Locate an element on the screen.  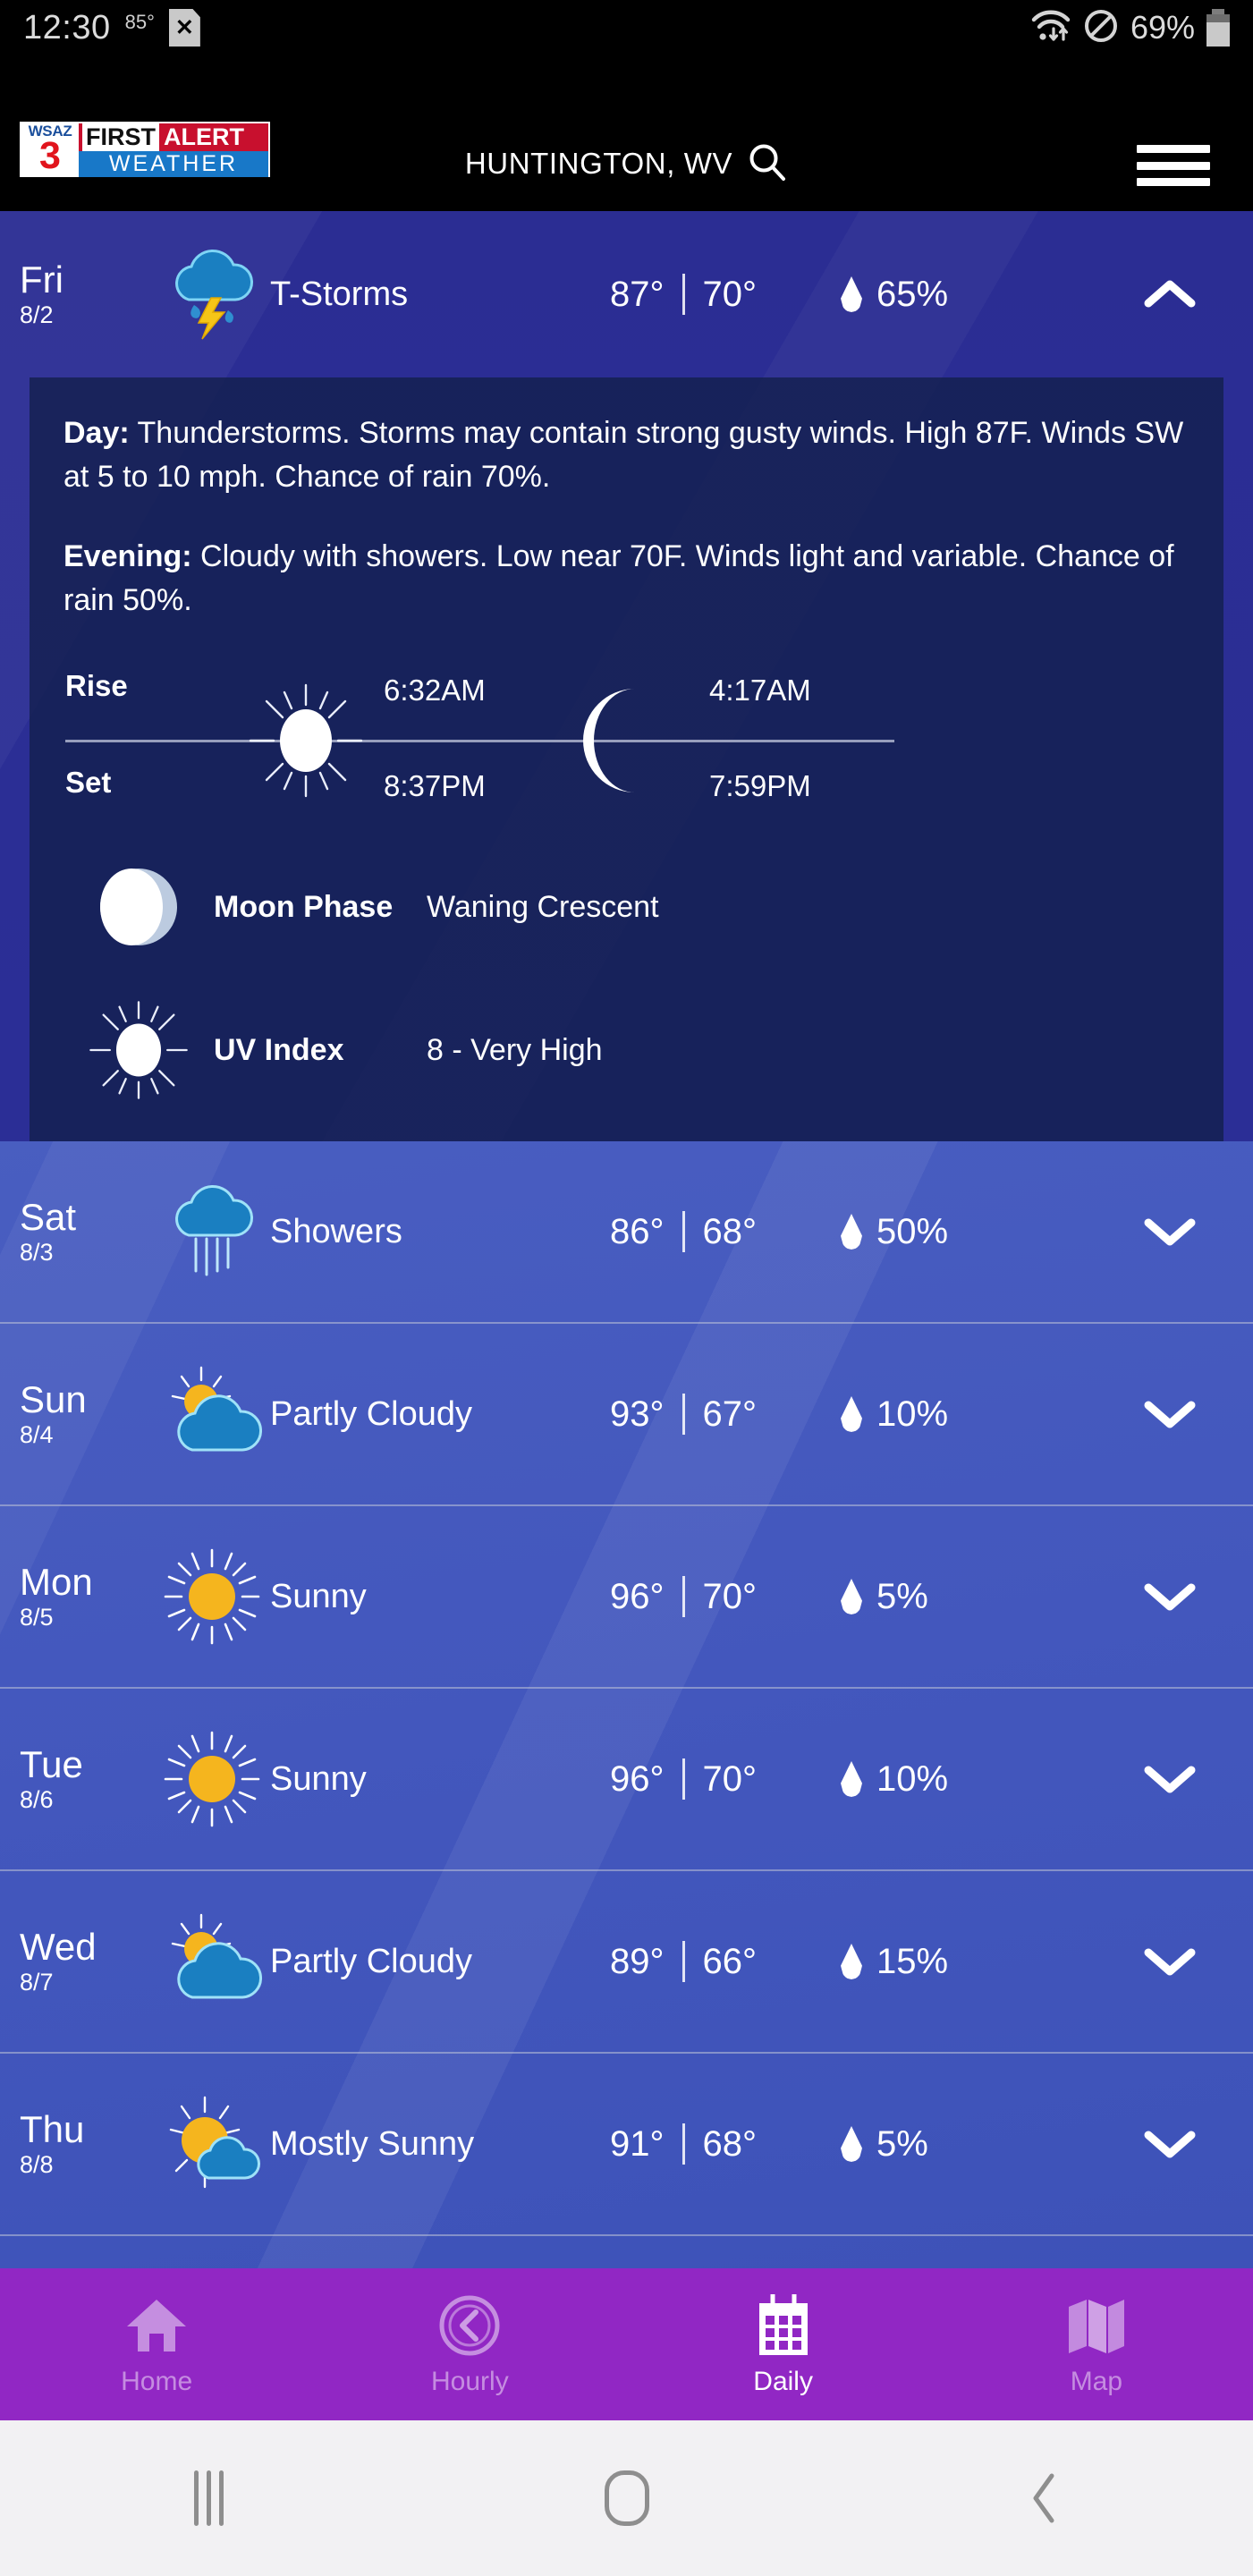
sunny-icon is located at coordinates (212, 1779).